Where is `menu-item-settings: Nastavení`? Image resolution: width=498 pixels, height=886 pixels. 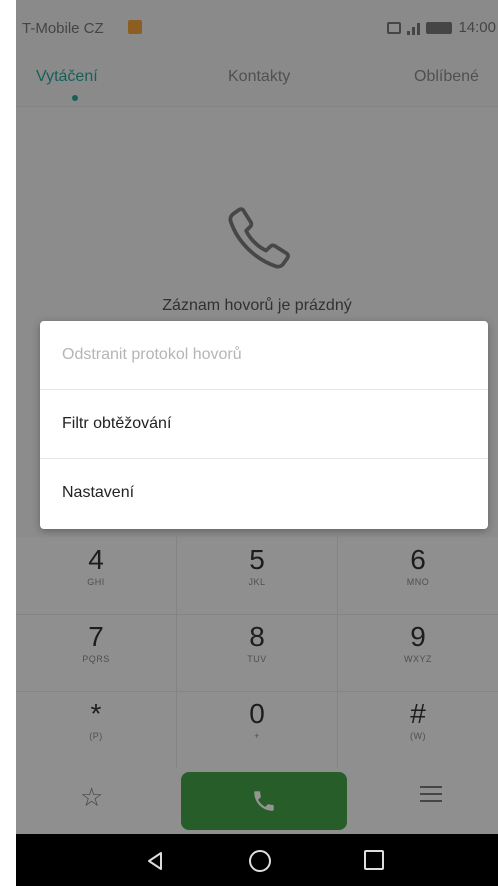
menu-item-settings: Nastavení is located at coordinates (264, 493).